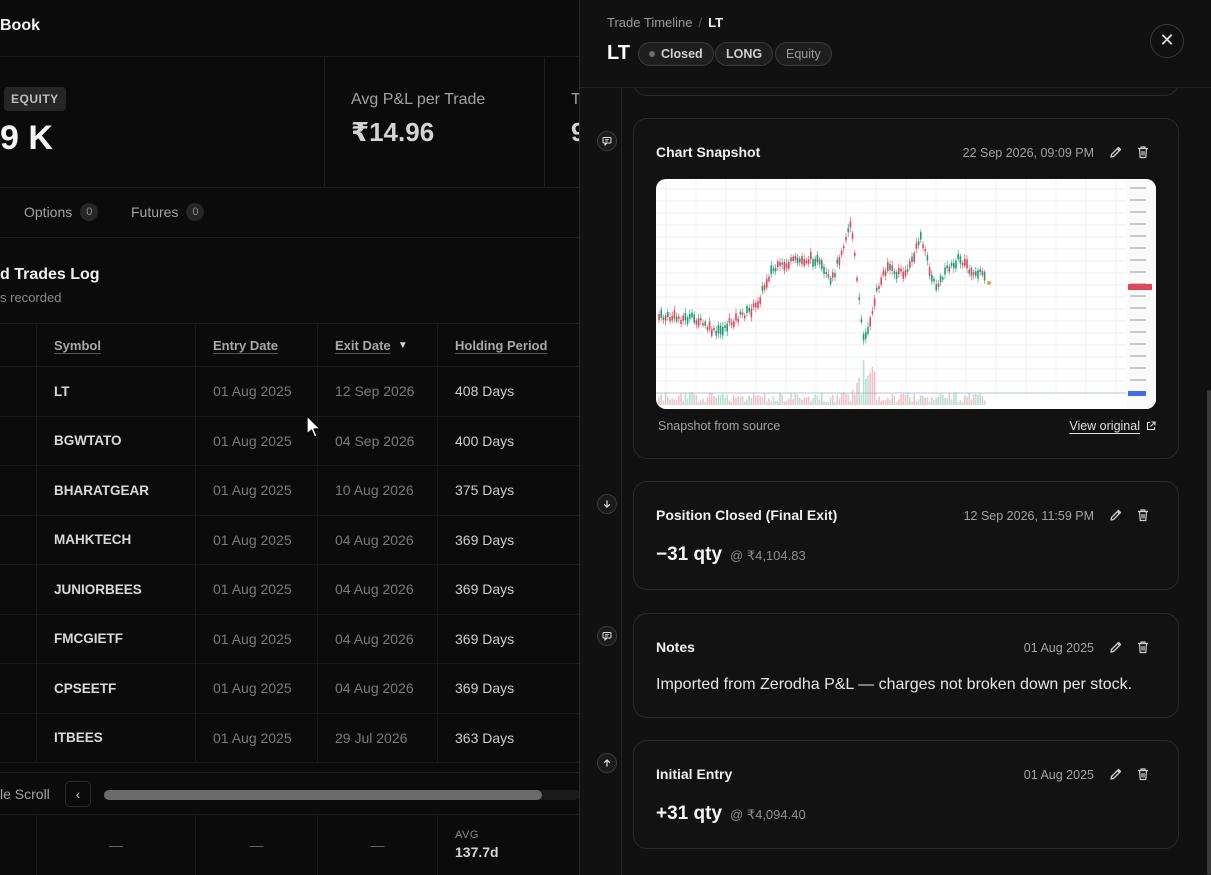  I want to click on chart-price-tick, so click(1138, 212).